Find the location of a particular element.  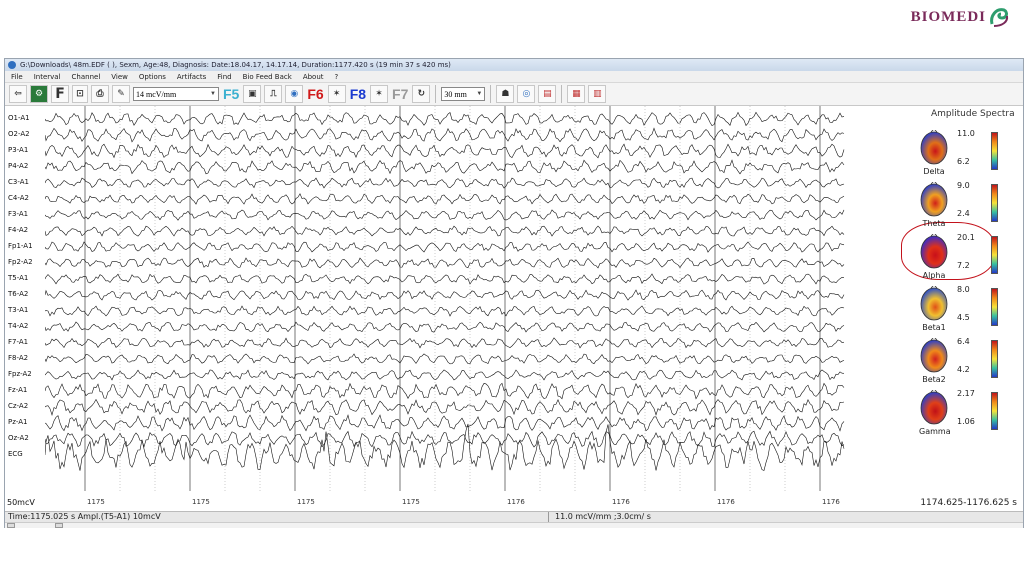

band-label: Theta is located at coordinates (934, 223).